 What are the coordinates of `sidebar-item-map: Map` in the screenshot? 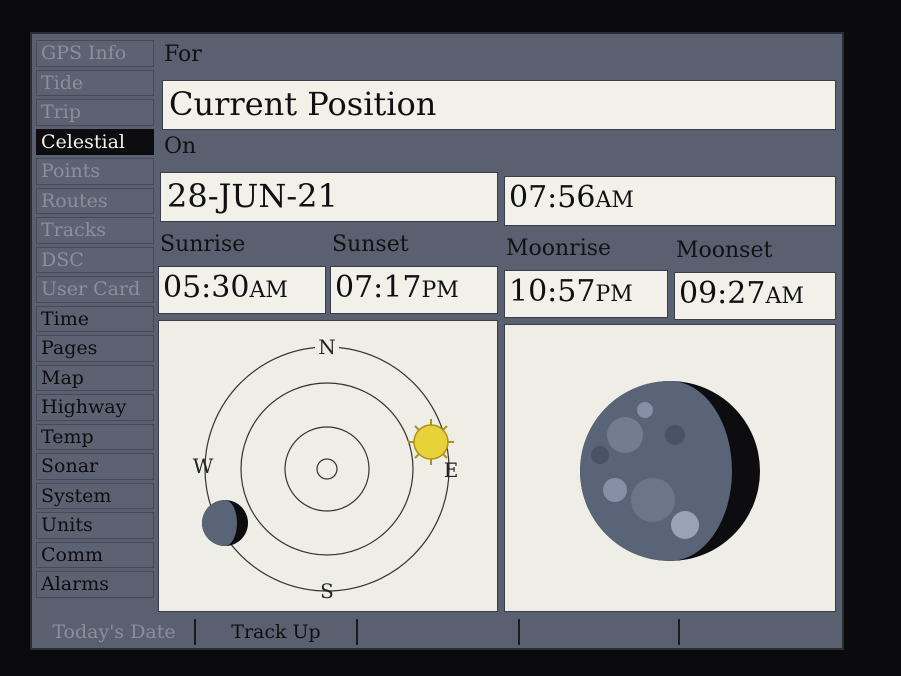 It's located at (95, 377).